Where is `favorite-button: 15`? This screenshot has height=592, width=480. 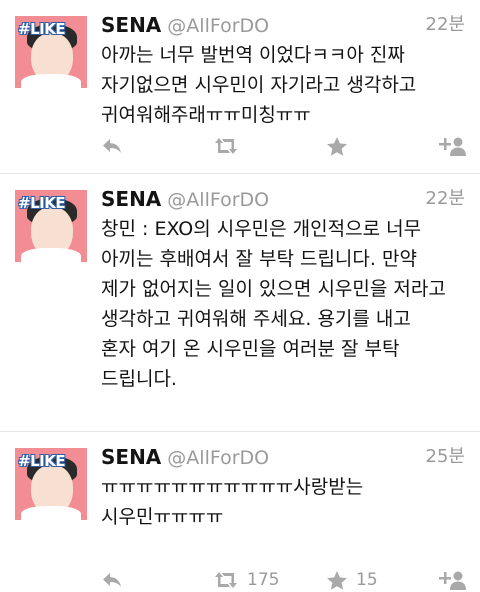 favorite-button: 15 is located at coordinates (352, 580).